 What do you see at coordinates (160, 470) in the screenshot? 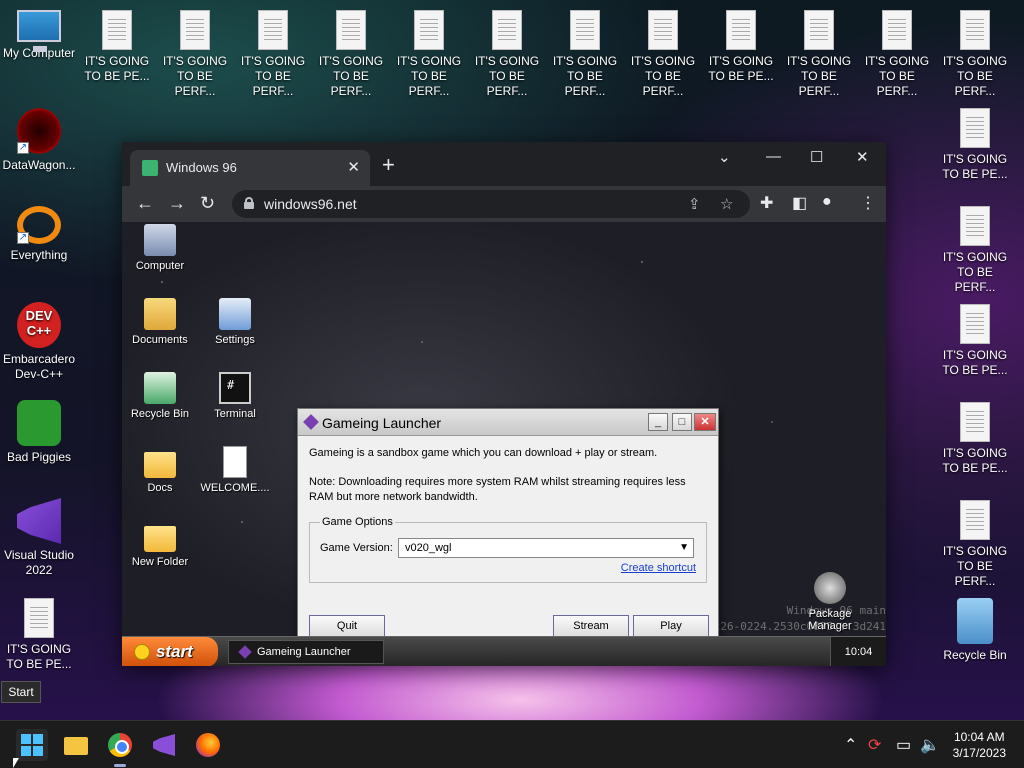
I see `w96-icon-docs: Docs` at bounding box center [160, 470].